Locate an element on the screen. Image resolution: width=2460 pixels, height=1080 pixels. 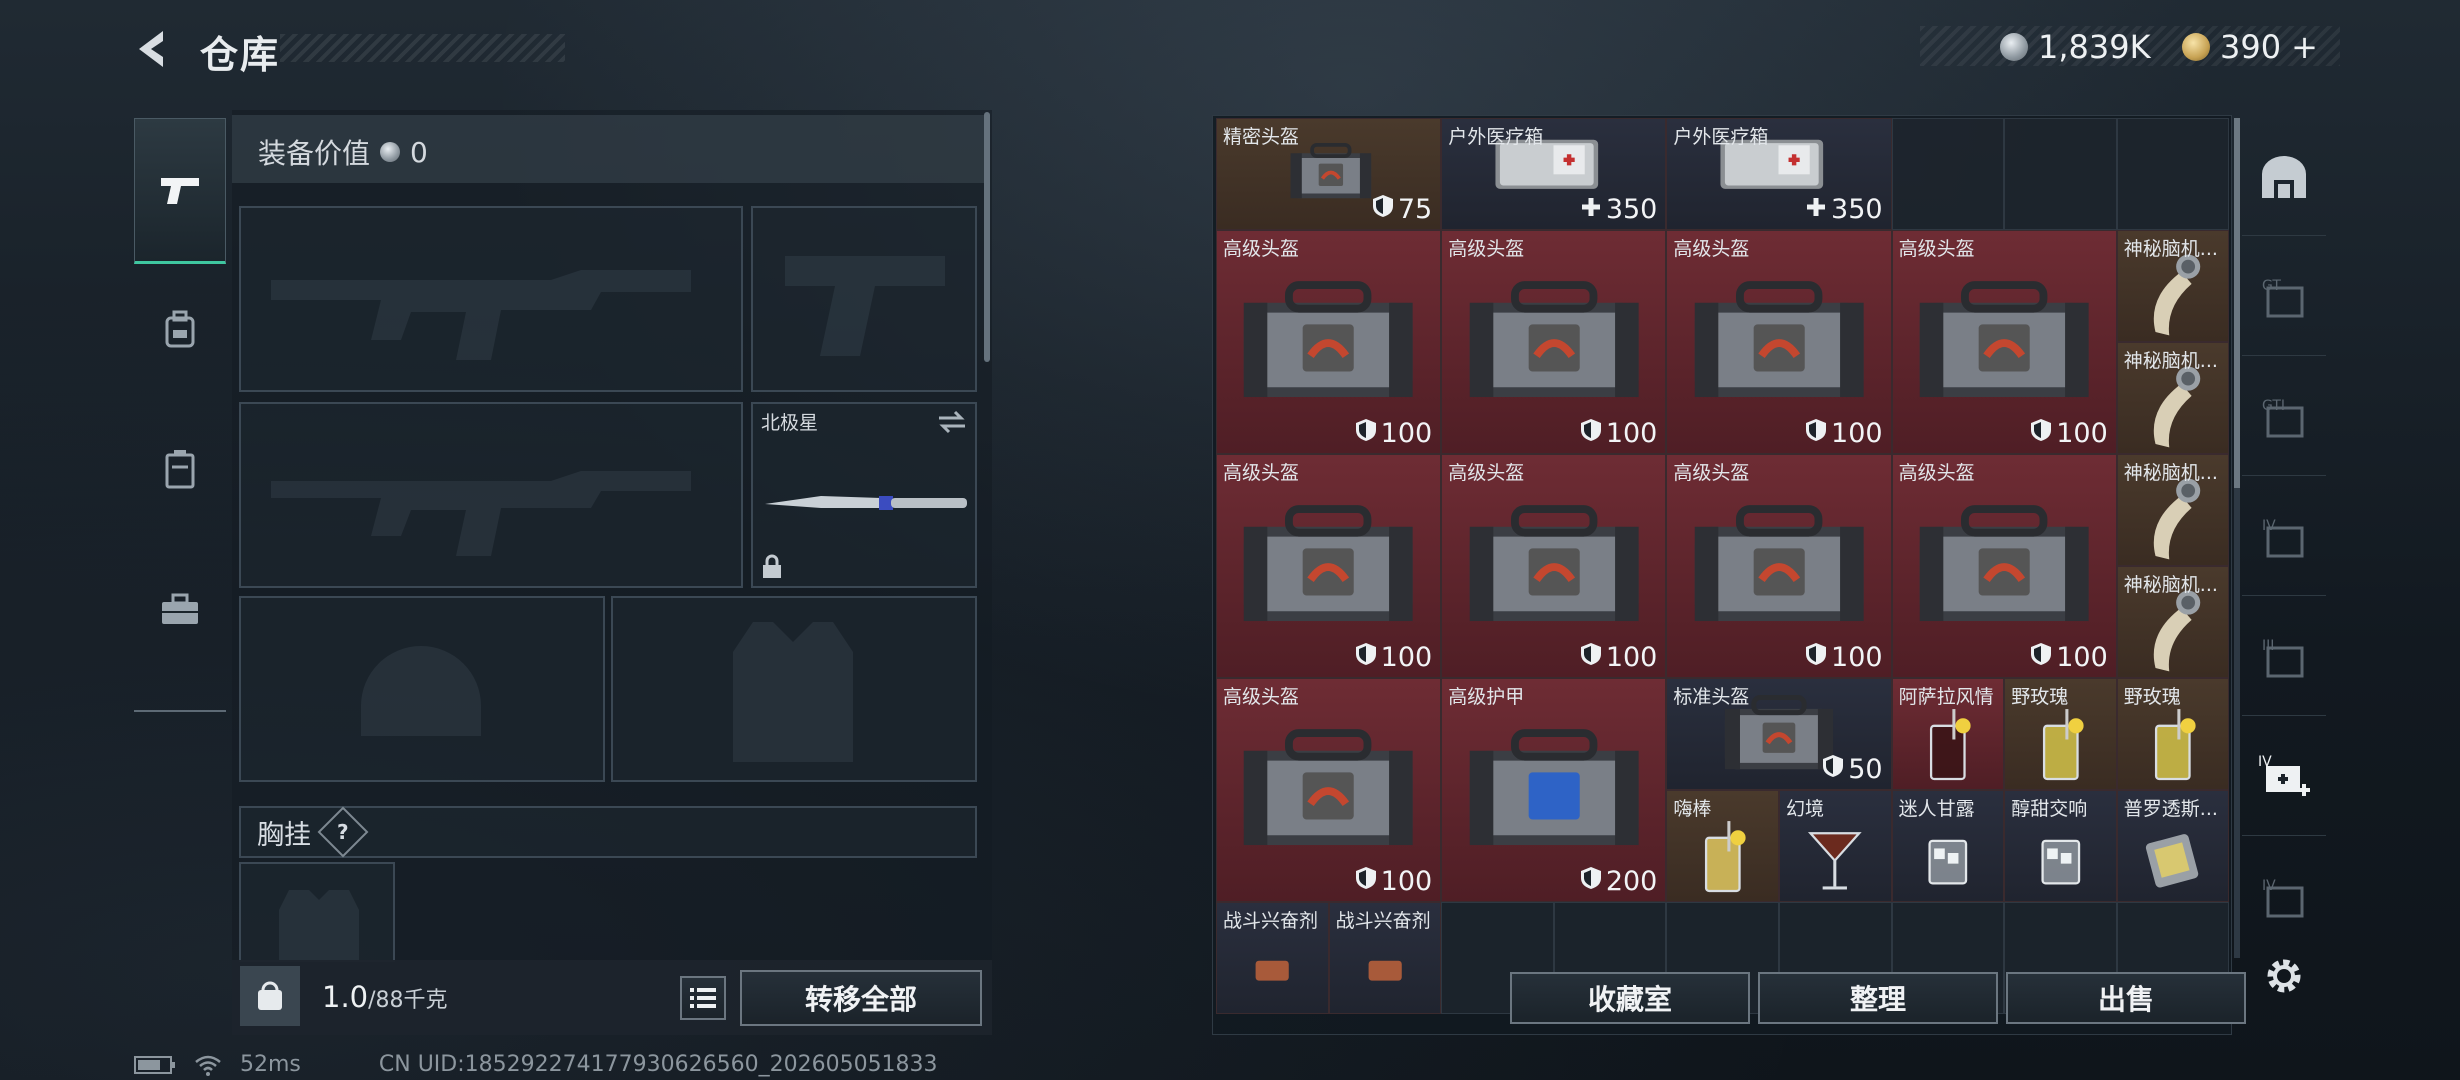
item-drink: 醇甜交响 is located at coordinates (2060, 846).